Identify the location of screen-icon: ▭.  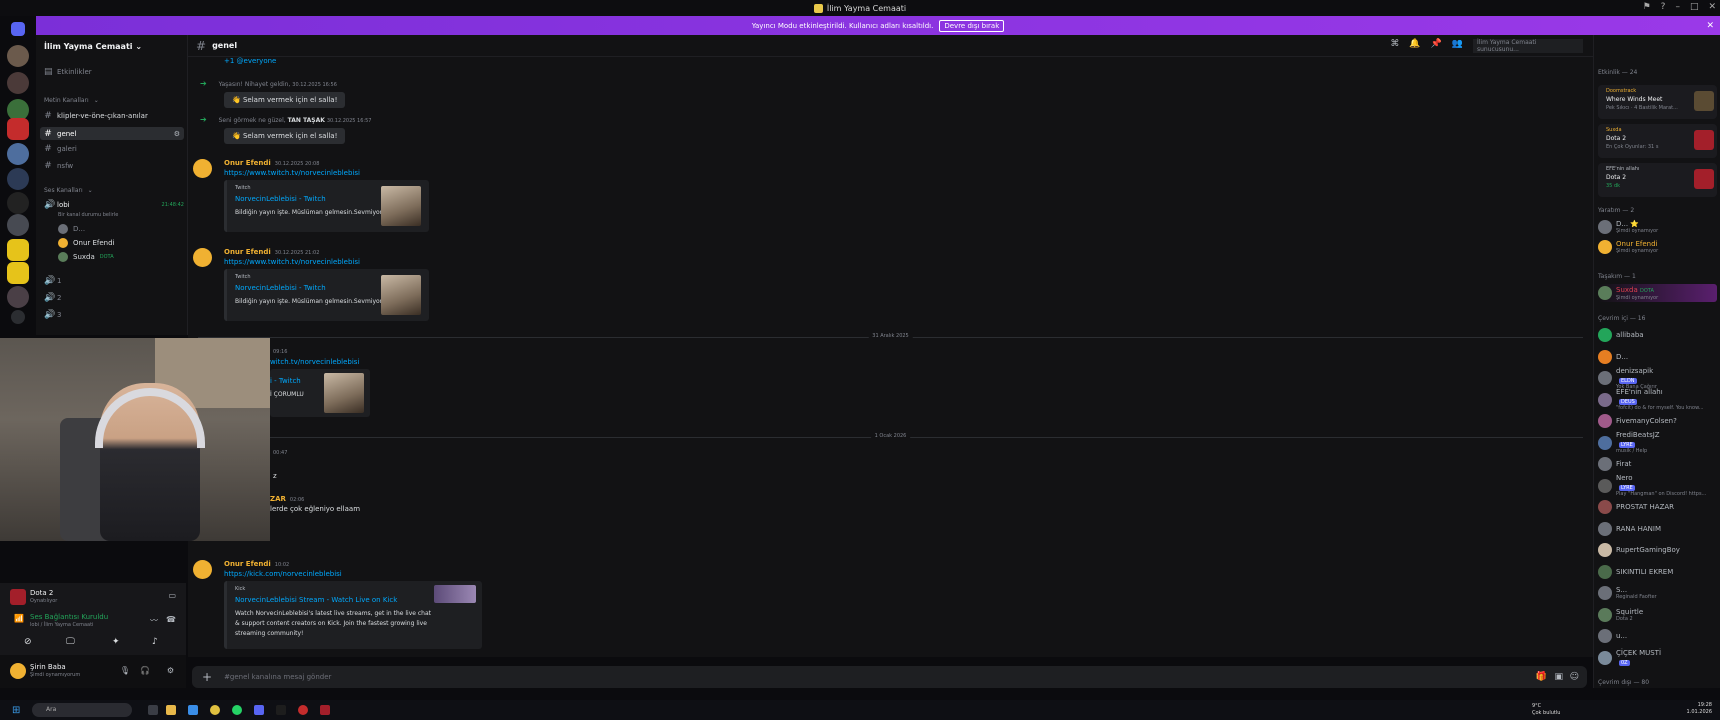
(172, 595).